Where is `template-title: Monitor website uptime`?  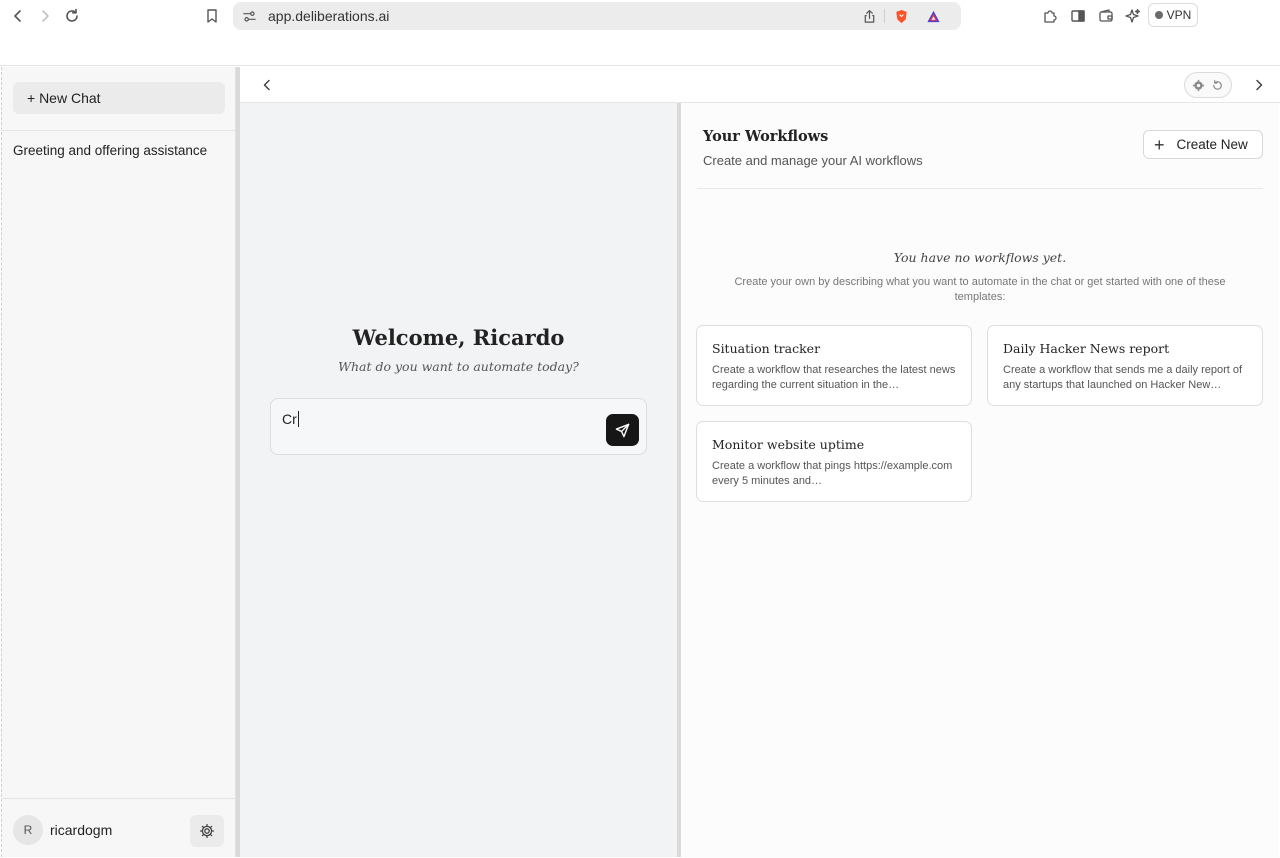 template-title: Monitor website uptime is located at coordinates (788, 444).